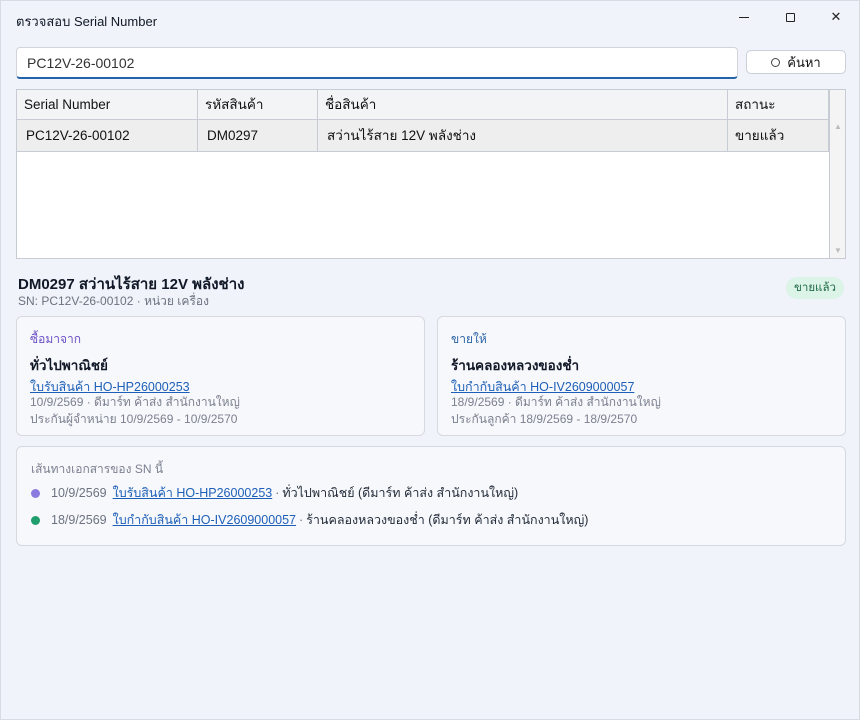 The height and width of the screenshot is (720, 860). What do you see at coordinates (515, 365) in the screenshot?
I see `customer-name: ร้านคลองหลวงของช่ำ` at bounding box center [515, 365].